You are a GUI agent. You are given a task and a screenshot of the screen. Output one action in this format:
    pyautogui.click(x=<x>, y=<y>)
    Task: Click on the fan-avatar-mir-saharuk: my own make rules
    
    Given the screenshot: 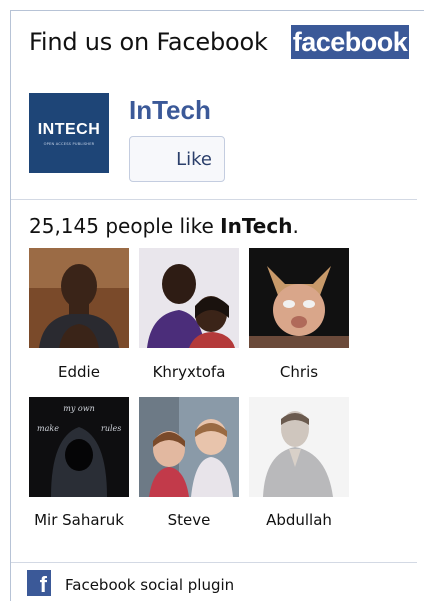 What is the action you would take?
    pyautogui.click(x=79, y=447)
    